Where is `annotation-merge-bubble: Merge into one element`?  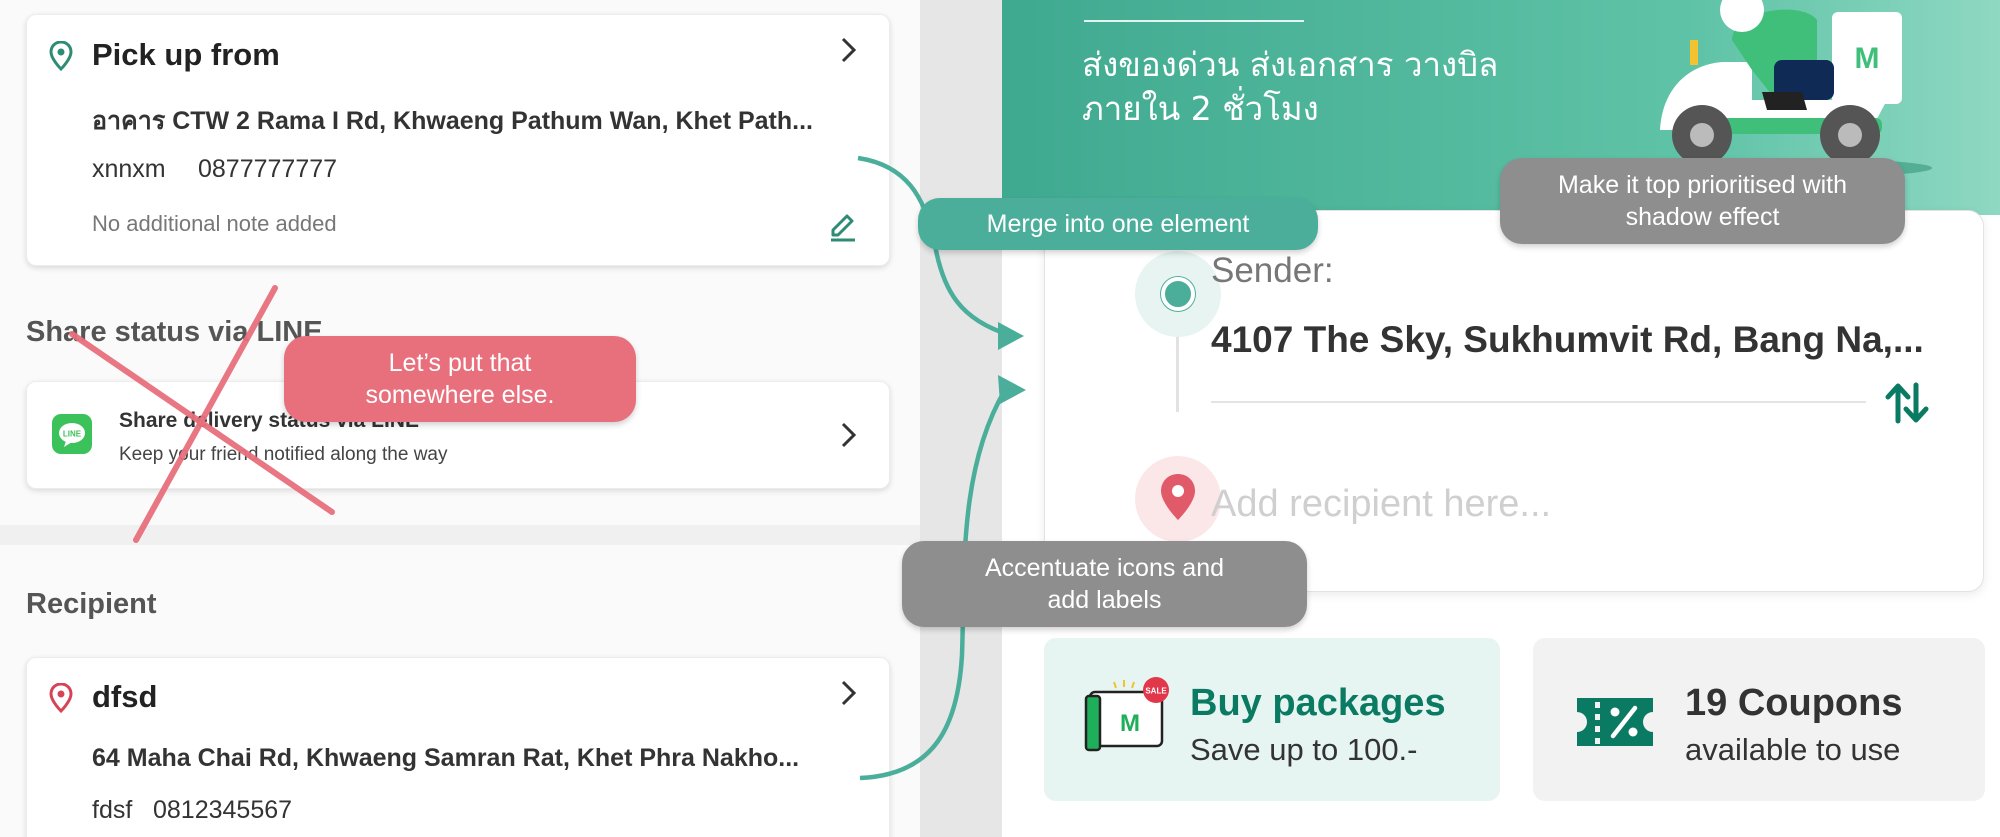
annotation-merge-bubble: Merge into one element is located at coordinates (1118, 224).